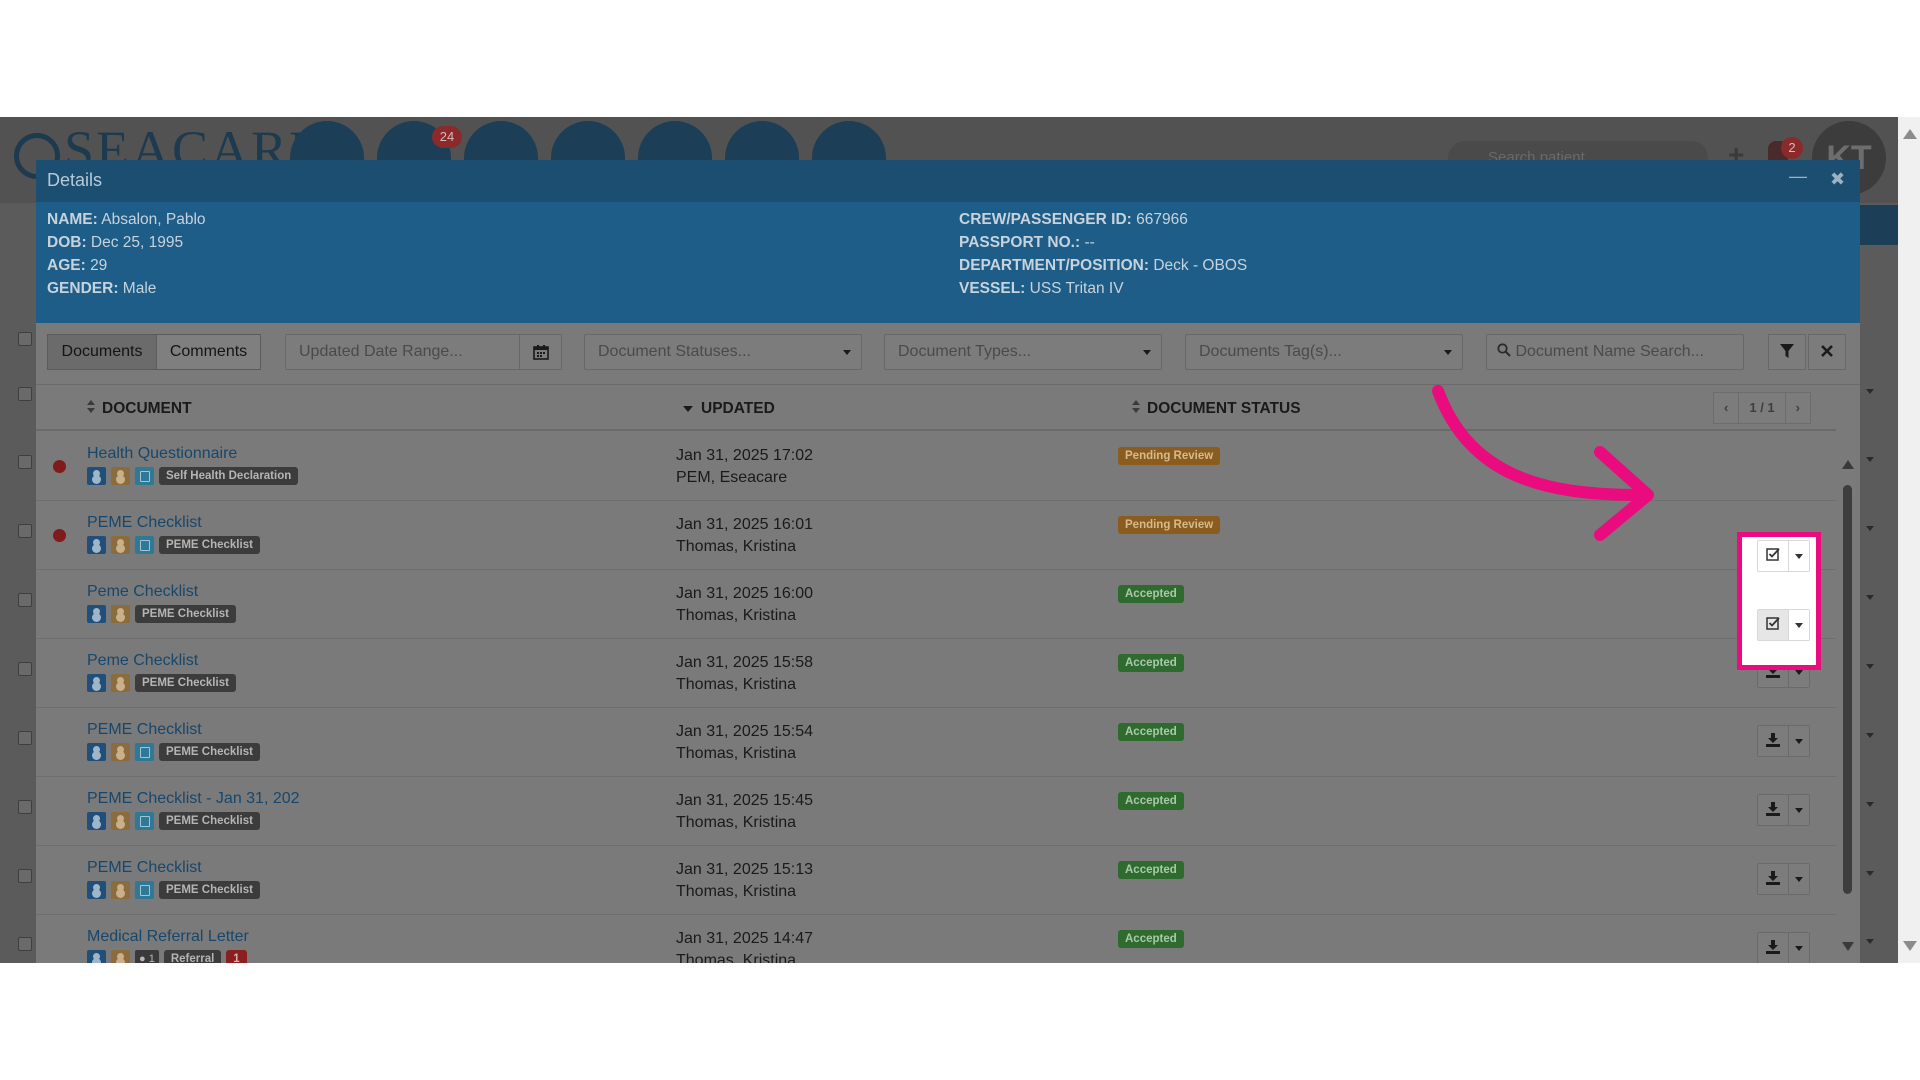 Image resolution: width=1920 pixels, height=1080 pixels. I want to click on document-link: Health Questionnaire, so click(162, 454).